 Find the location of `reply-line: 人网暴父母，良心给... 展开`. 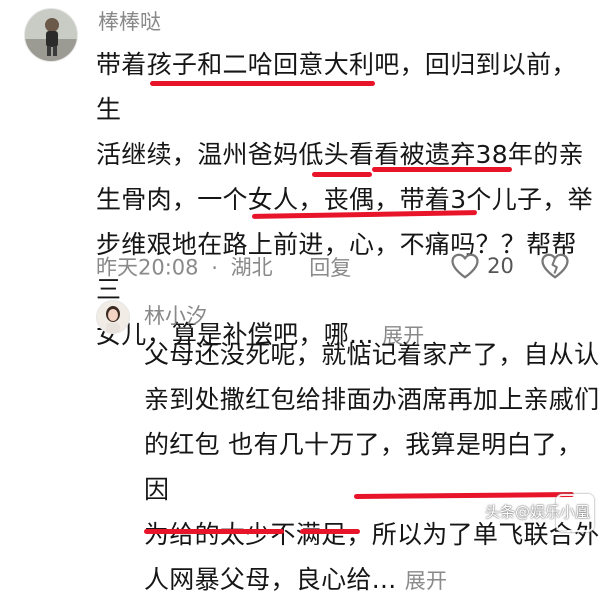

reply-line: 人网暴父母，良心给... 展开 is located at coordinates (372, 580).